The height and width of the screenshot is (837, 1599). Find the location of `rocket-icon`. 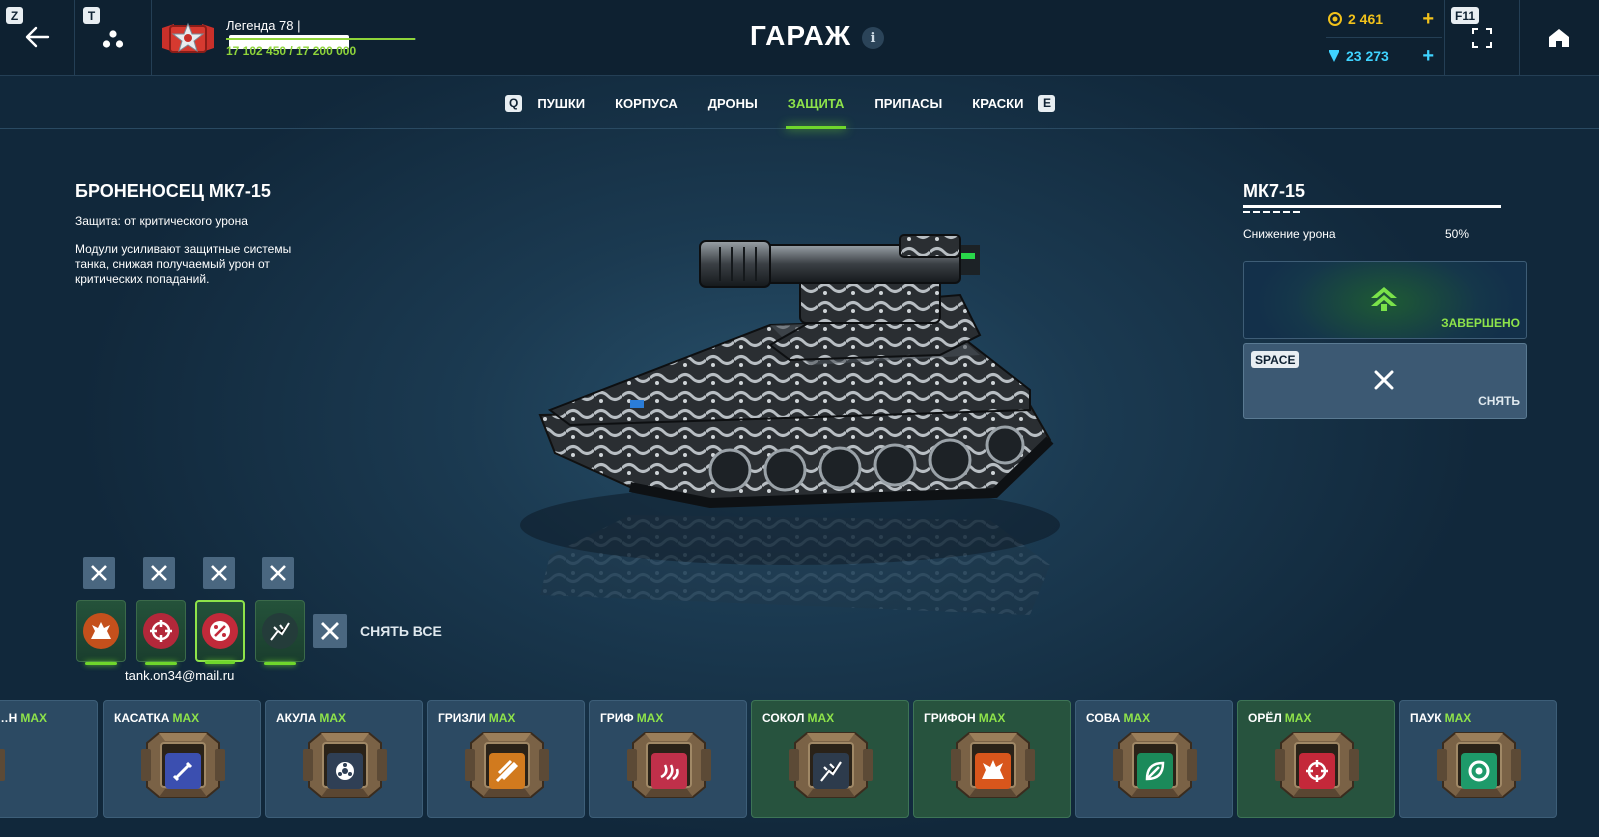

rocket-icon is located at coordinates (507, 771).